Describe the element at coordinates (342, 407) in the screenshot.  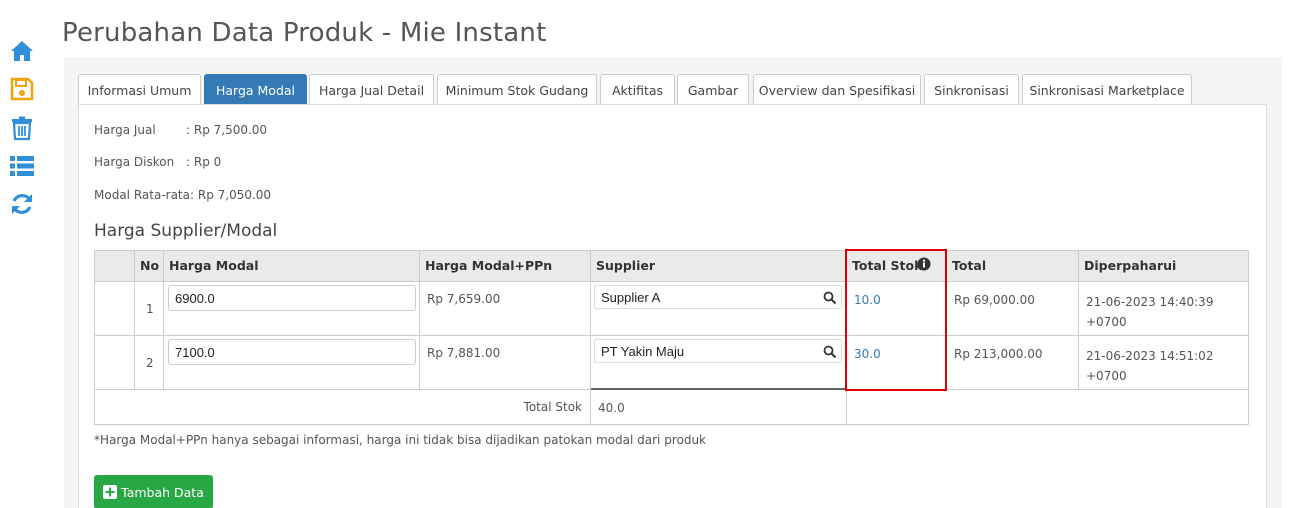
I see `footer-total-stok-label: Total Stok` at that location.